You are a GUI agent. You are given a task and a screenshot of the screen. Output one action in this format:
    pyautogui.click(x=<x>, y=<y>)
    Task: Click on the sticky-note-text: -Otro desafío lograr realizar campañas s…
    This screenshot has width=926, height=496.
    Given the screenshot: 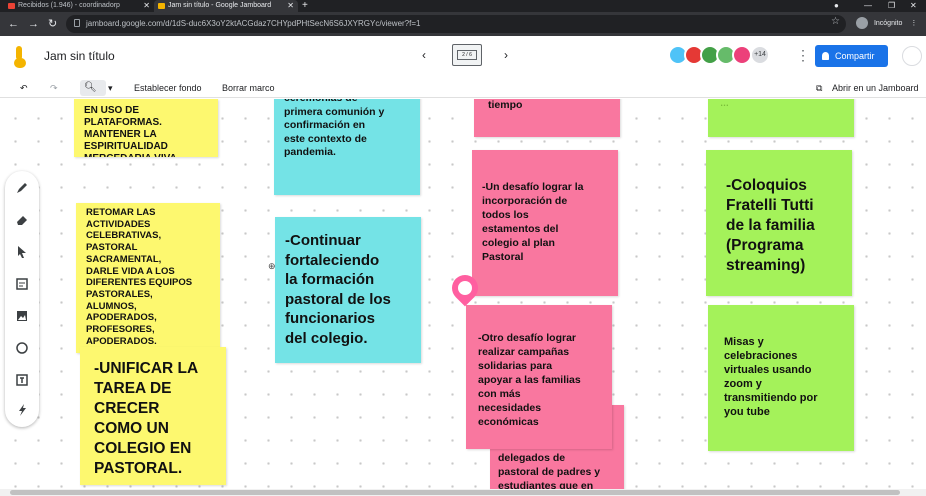 What is the action you would take?
    pyautogui.click(x=529, y=380)
    